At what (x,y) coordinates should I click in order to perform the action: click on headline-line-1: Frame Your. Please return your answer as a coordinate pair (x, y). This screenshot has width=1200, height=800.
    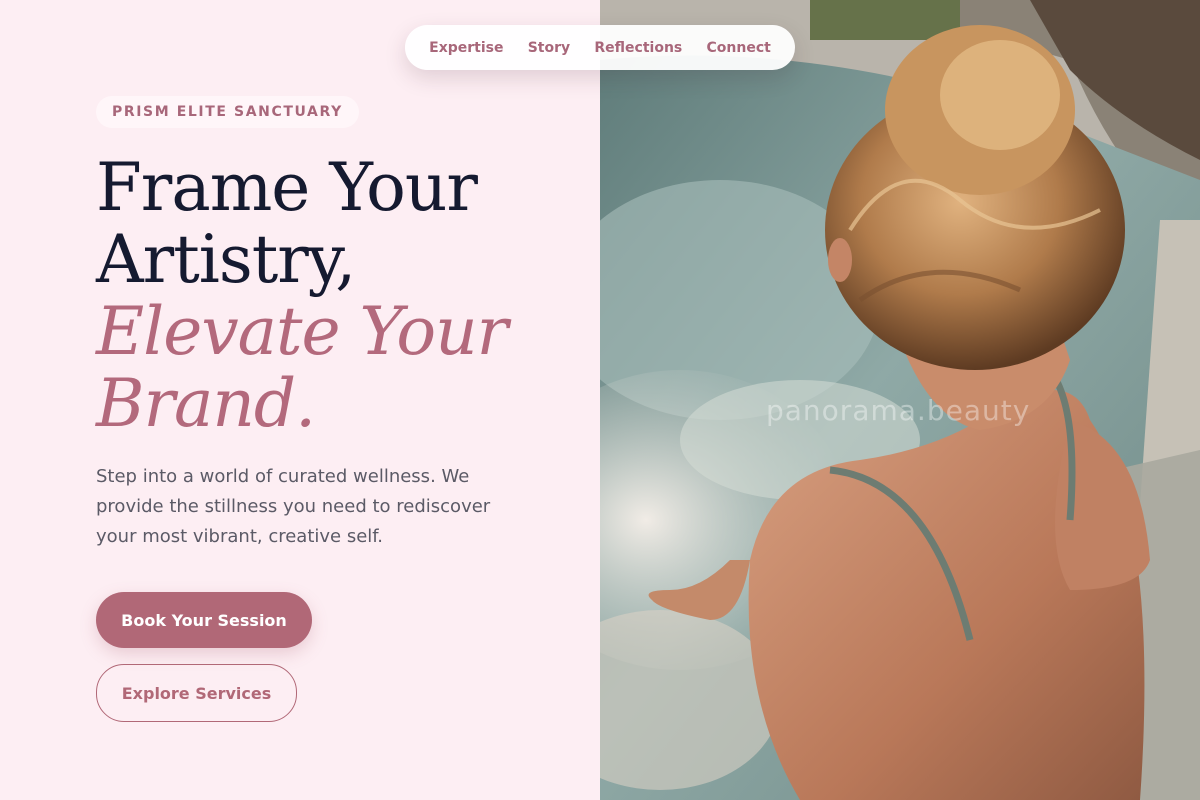
    Looking at the image, I should click on (287, 187).